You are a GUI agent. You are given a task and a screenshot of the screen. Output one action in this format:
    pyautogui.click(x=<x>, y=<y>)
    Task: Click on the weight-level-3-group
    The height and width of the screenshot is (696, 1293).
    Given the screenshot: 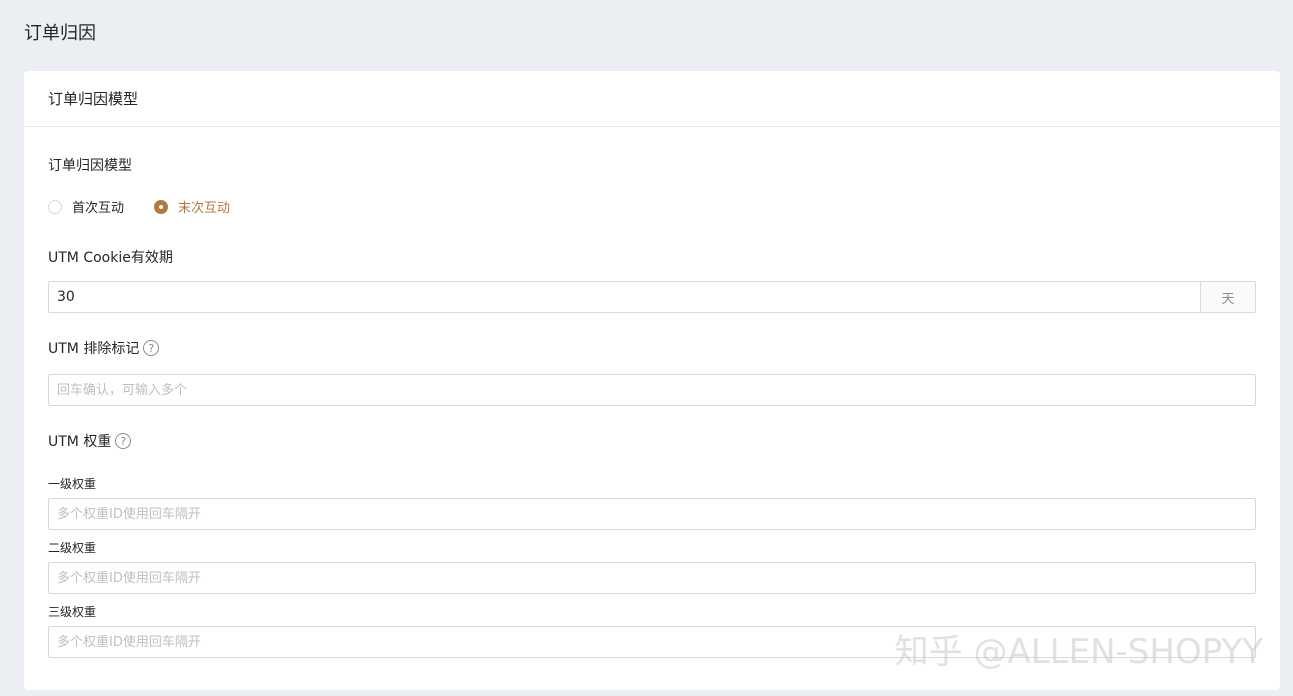 What is the action you would take?
    pyautogui.click(x=652, y=642)
    